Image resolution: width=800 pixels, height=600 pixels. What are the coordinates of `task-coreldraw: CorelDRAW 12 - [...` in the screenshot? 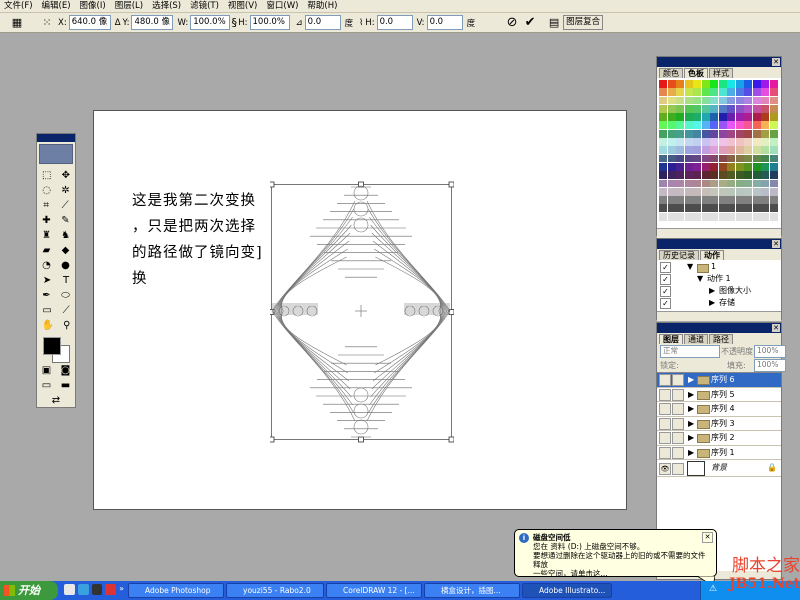 It's located at (374, 590).